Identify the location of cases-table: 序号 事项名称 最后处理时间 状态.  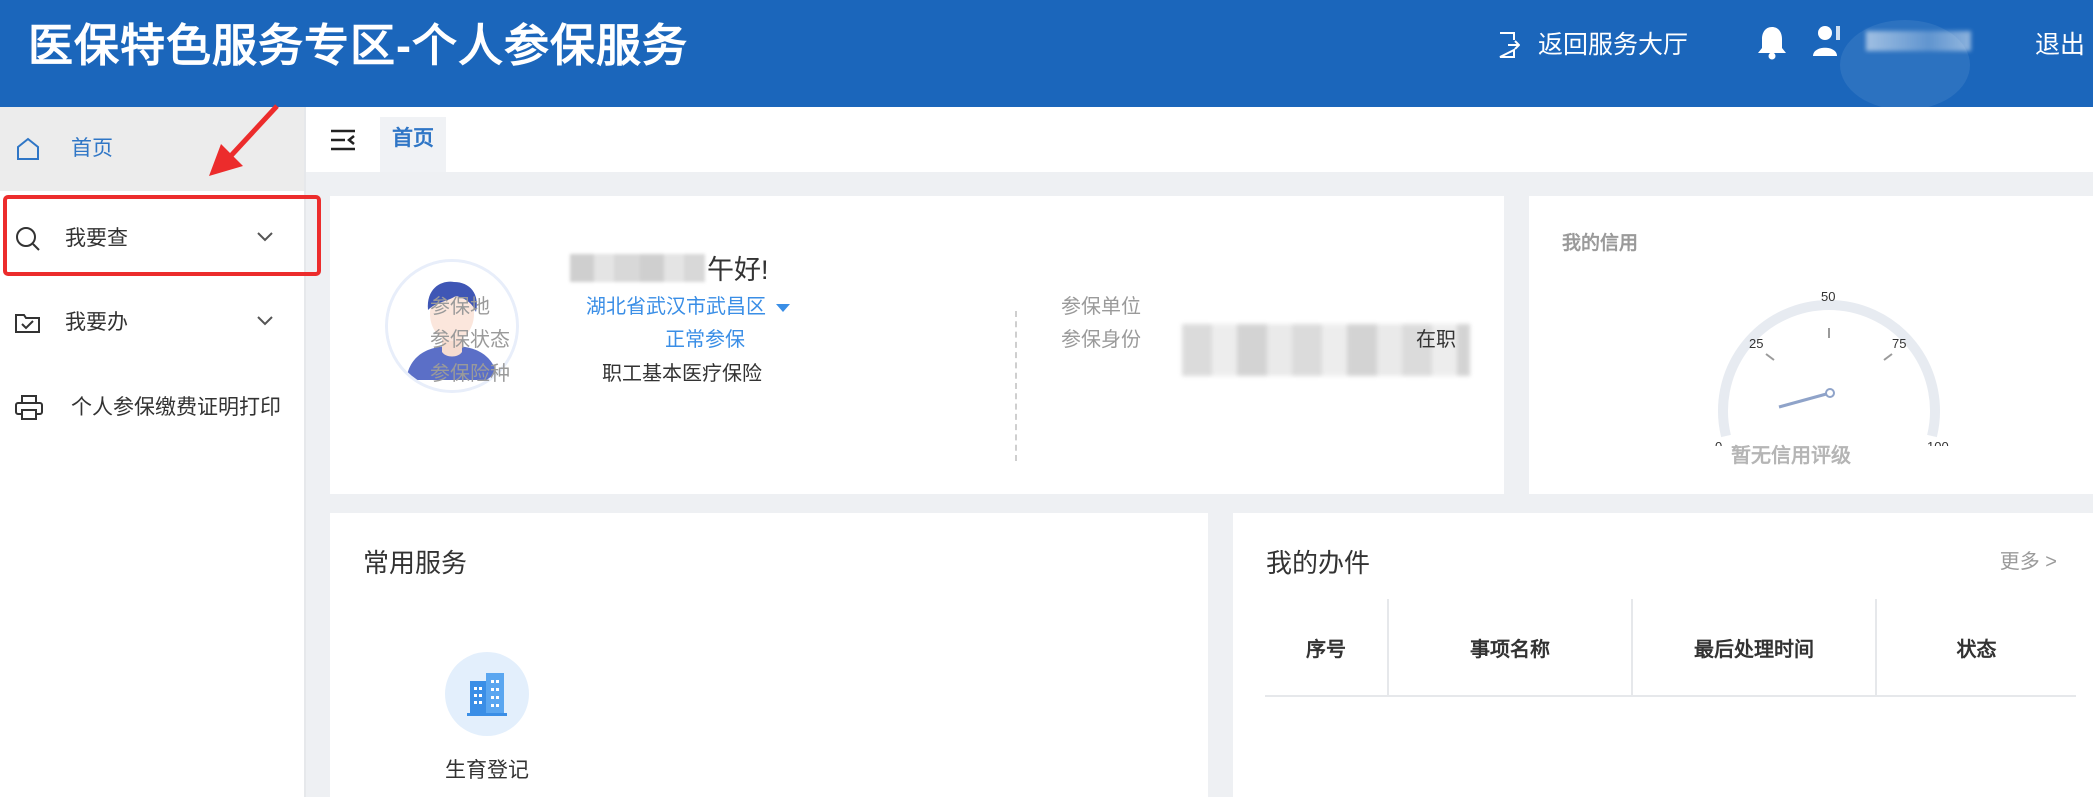
(1670, 648).